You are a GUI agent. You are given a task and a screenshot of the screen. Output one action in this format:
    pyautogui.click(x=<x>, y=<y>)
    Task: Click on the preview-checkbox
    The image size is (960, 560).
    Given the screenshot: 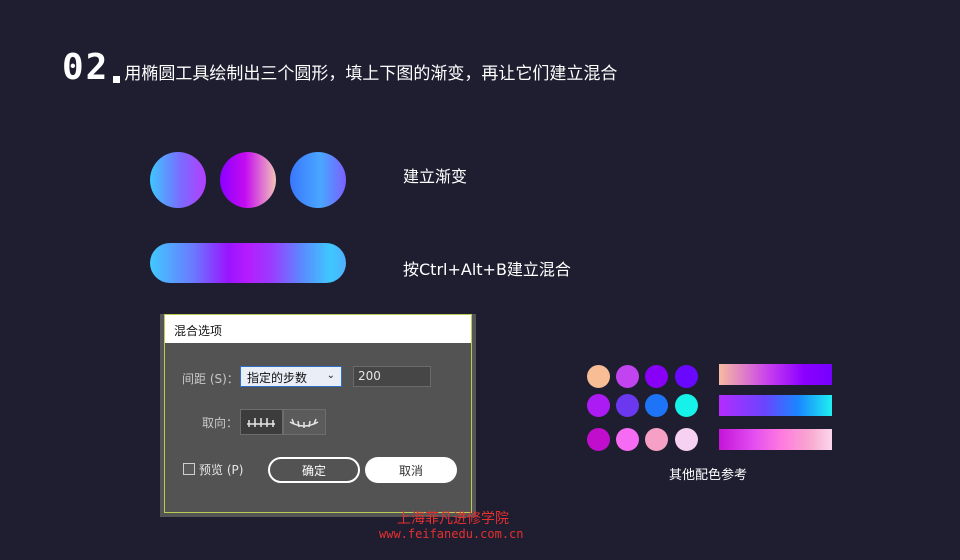 What is the action you would take?
    pyautogui.click(x=189, y=469)
    